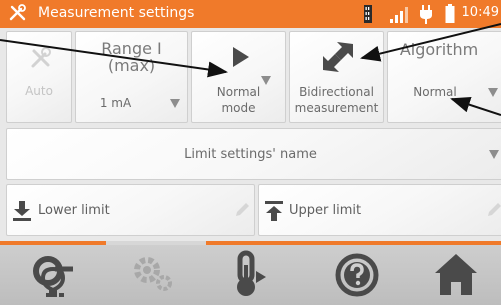  Describe the element at coordinates (336, 108) in the screenshot. I see `bidirectional-label-line2: measurement` at that location.